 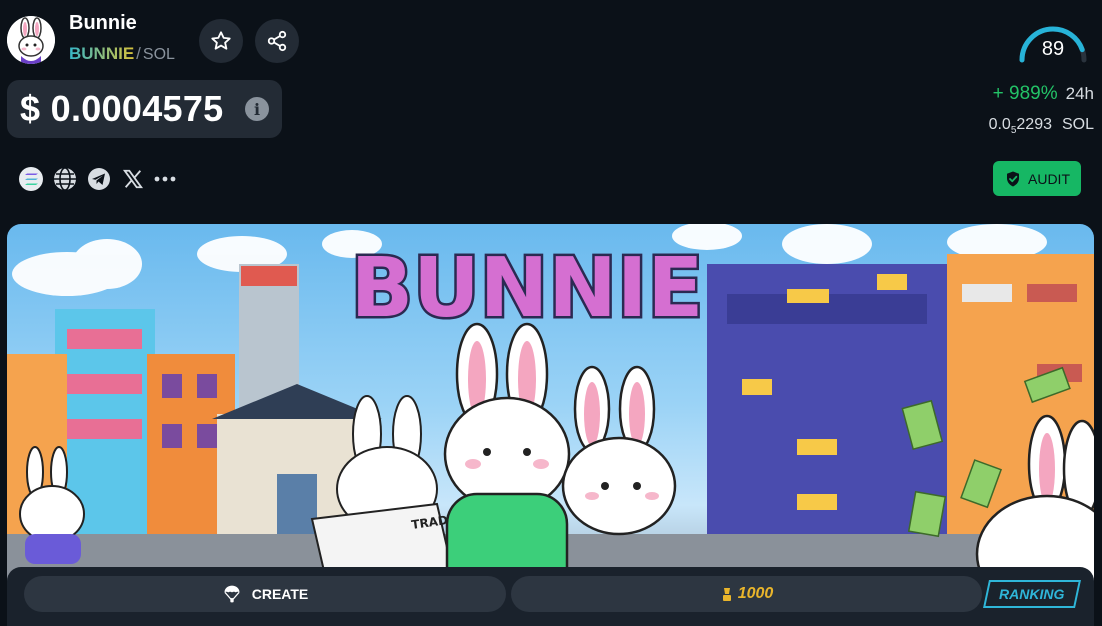 I want to click on token-price: $ 0.0004575, so click(x=122, y=108).